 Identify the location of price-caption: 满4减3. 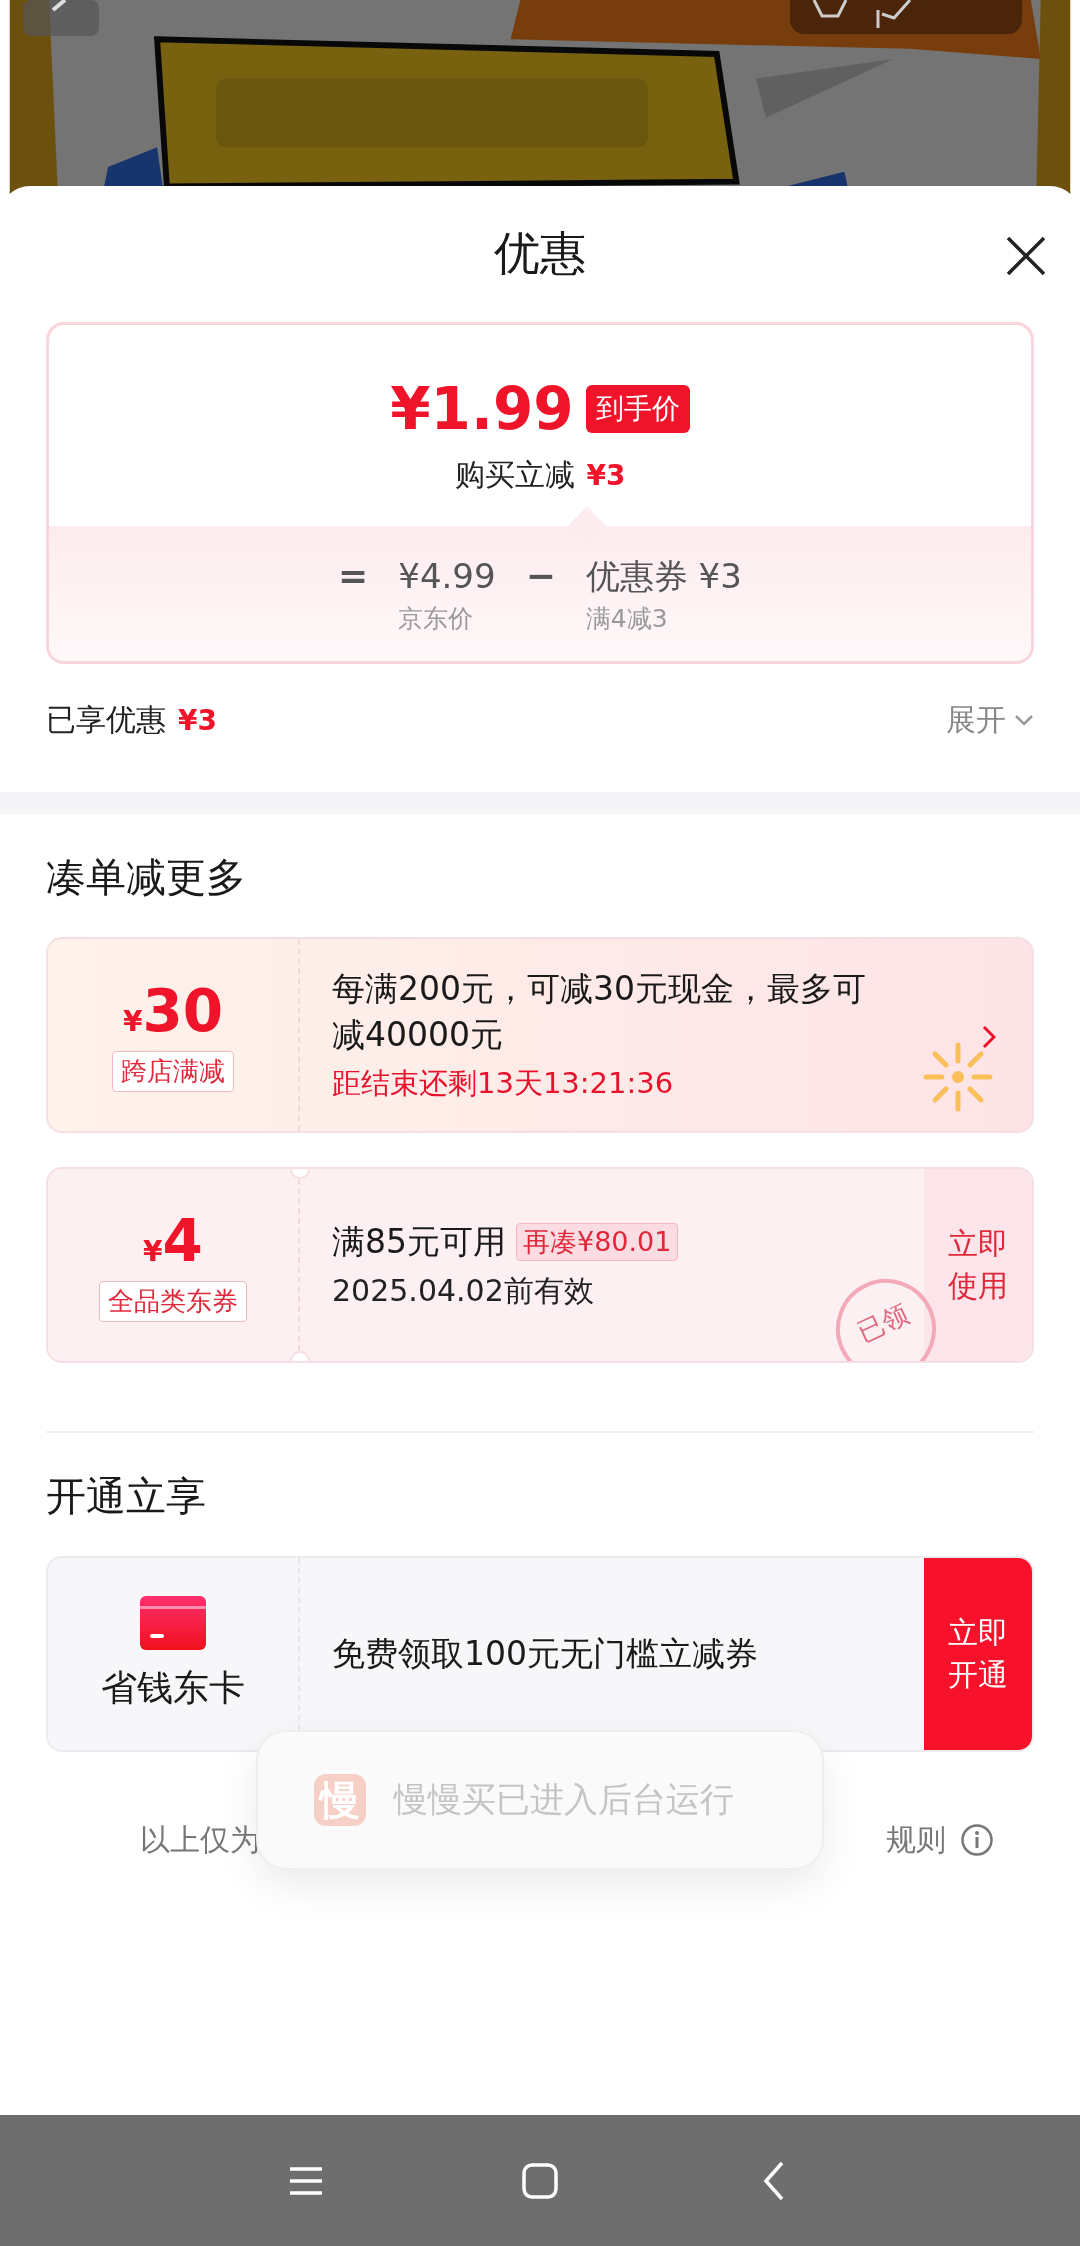
(627, 619).